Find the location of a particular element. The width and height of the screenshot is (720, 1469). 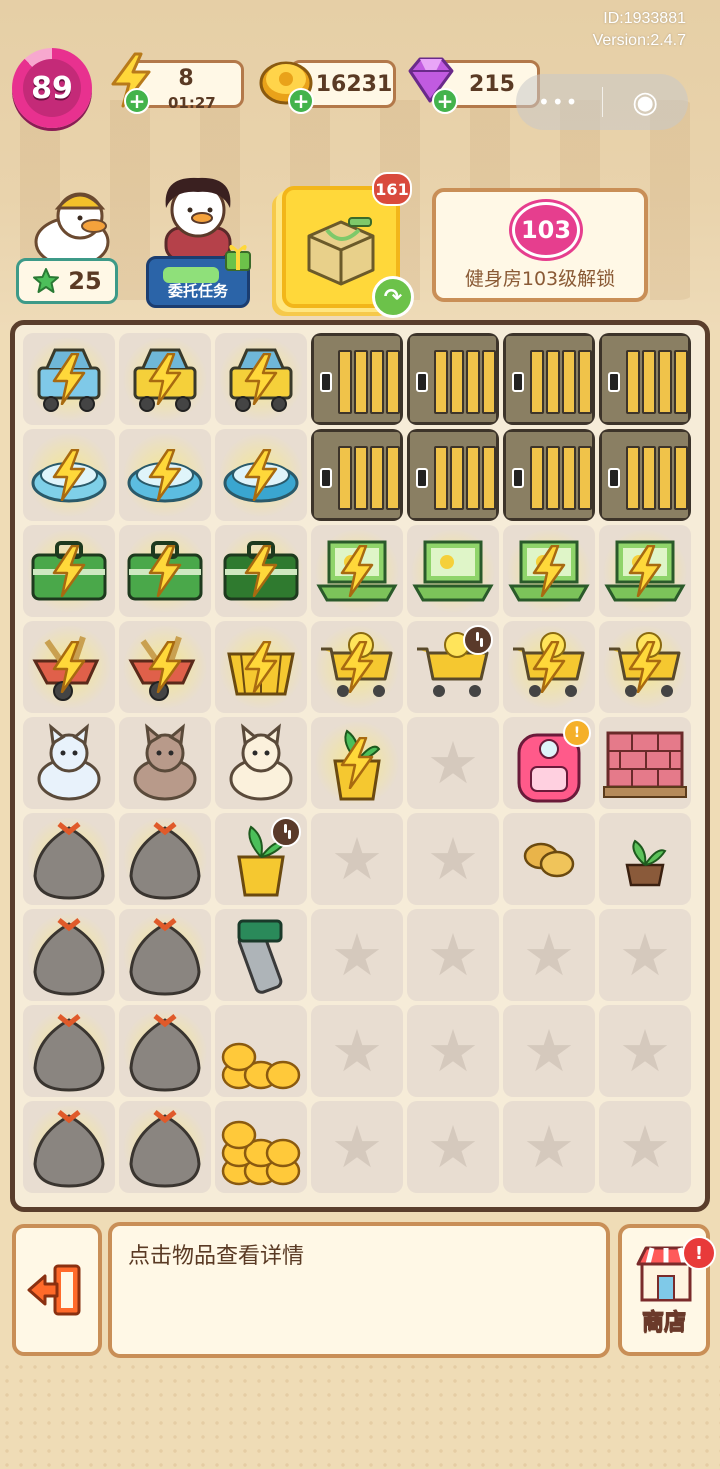

board-cell-brick-pallet is located at coordinates (645, 763).